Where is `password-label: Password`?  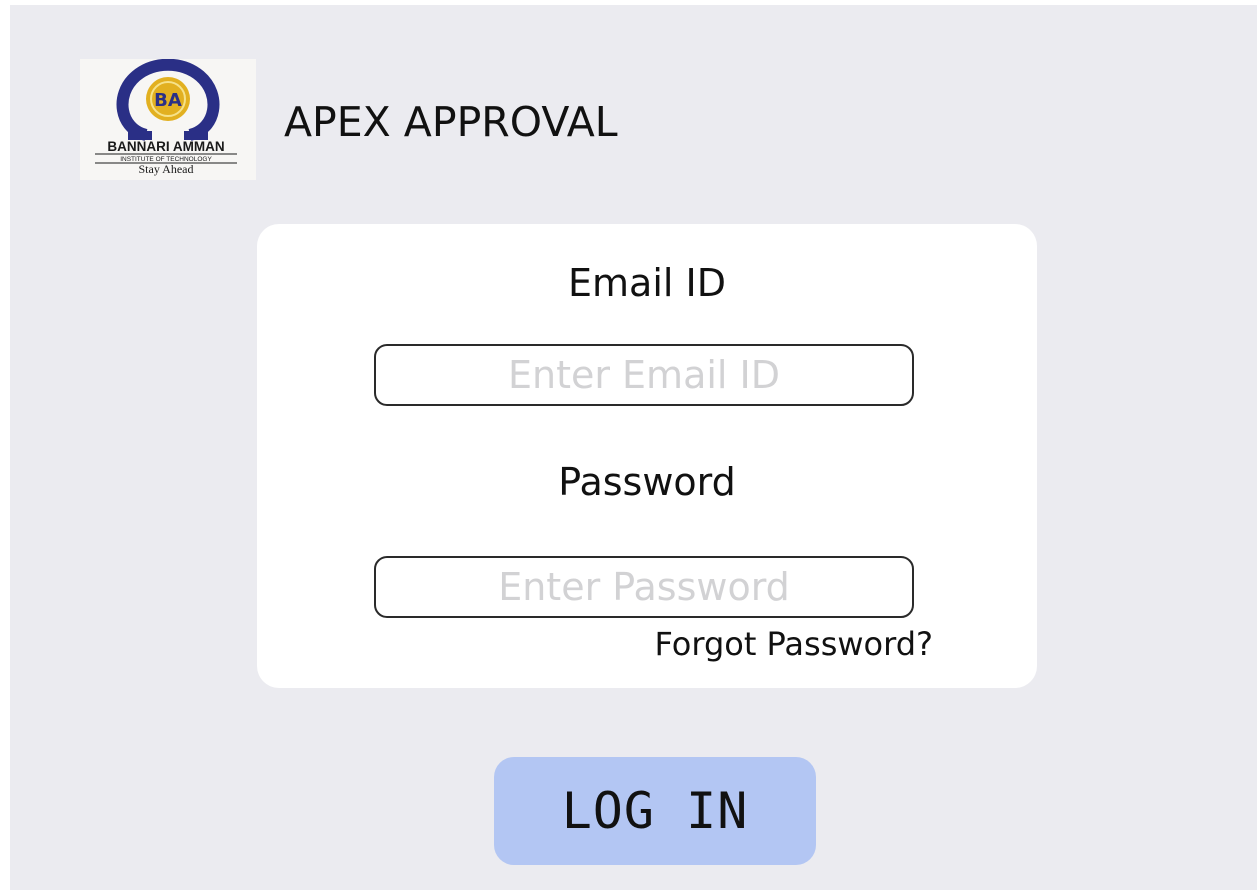 password-label: Password is located at coordinates (647, 482).